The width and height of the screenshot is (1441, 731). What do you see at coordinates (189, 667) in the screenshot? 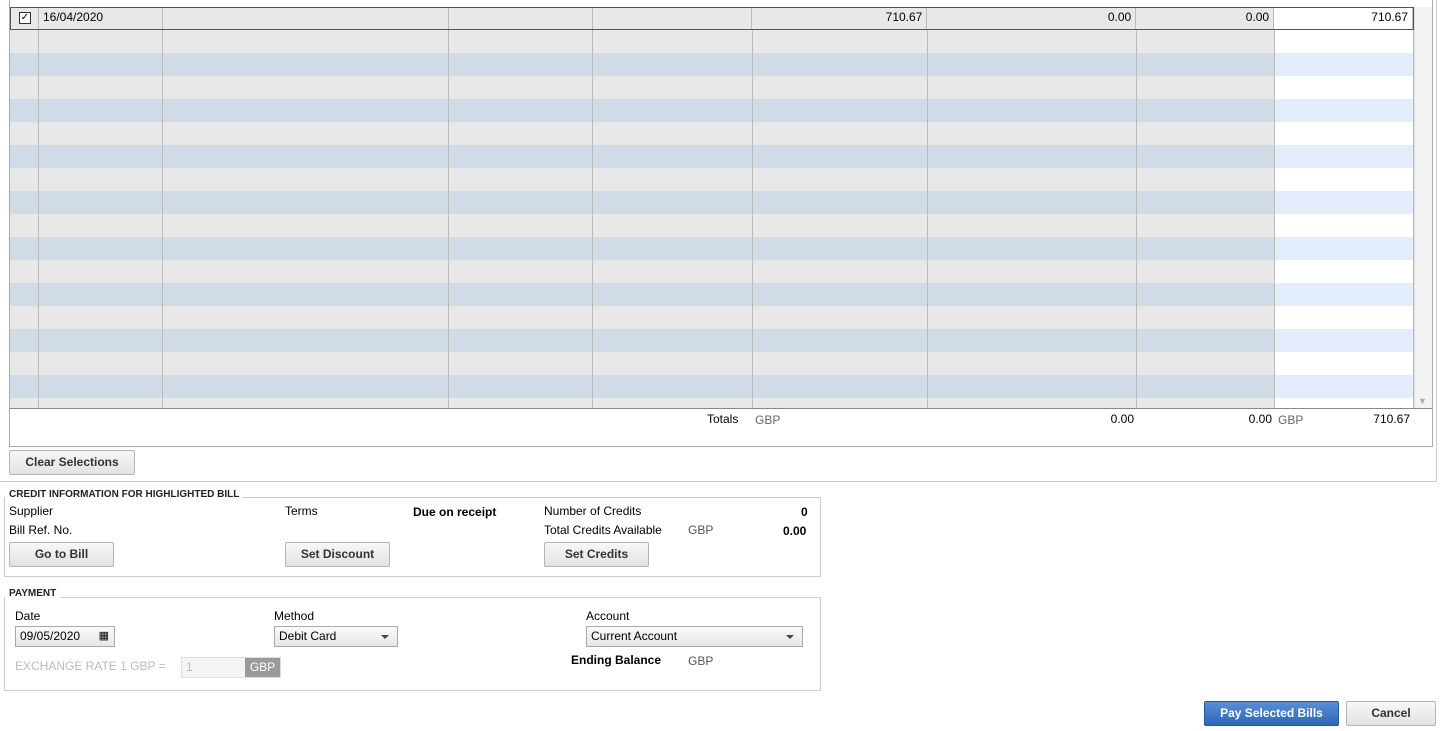
I see `exchange-rate-value: 1` at bounding box center [189, 667].